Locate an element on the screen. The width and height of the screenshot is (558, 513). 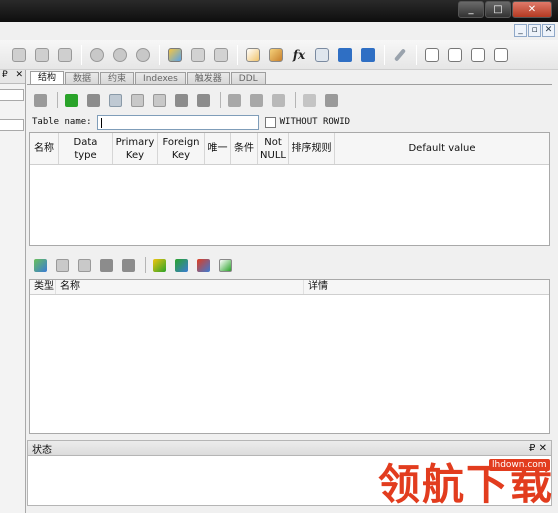
add-unique-icon is located at coordinates (203, 265).